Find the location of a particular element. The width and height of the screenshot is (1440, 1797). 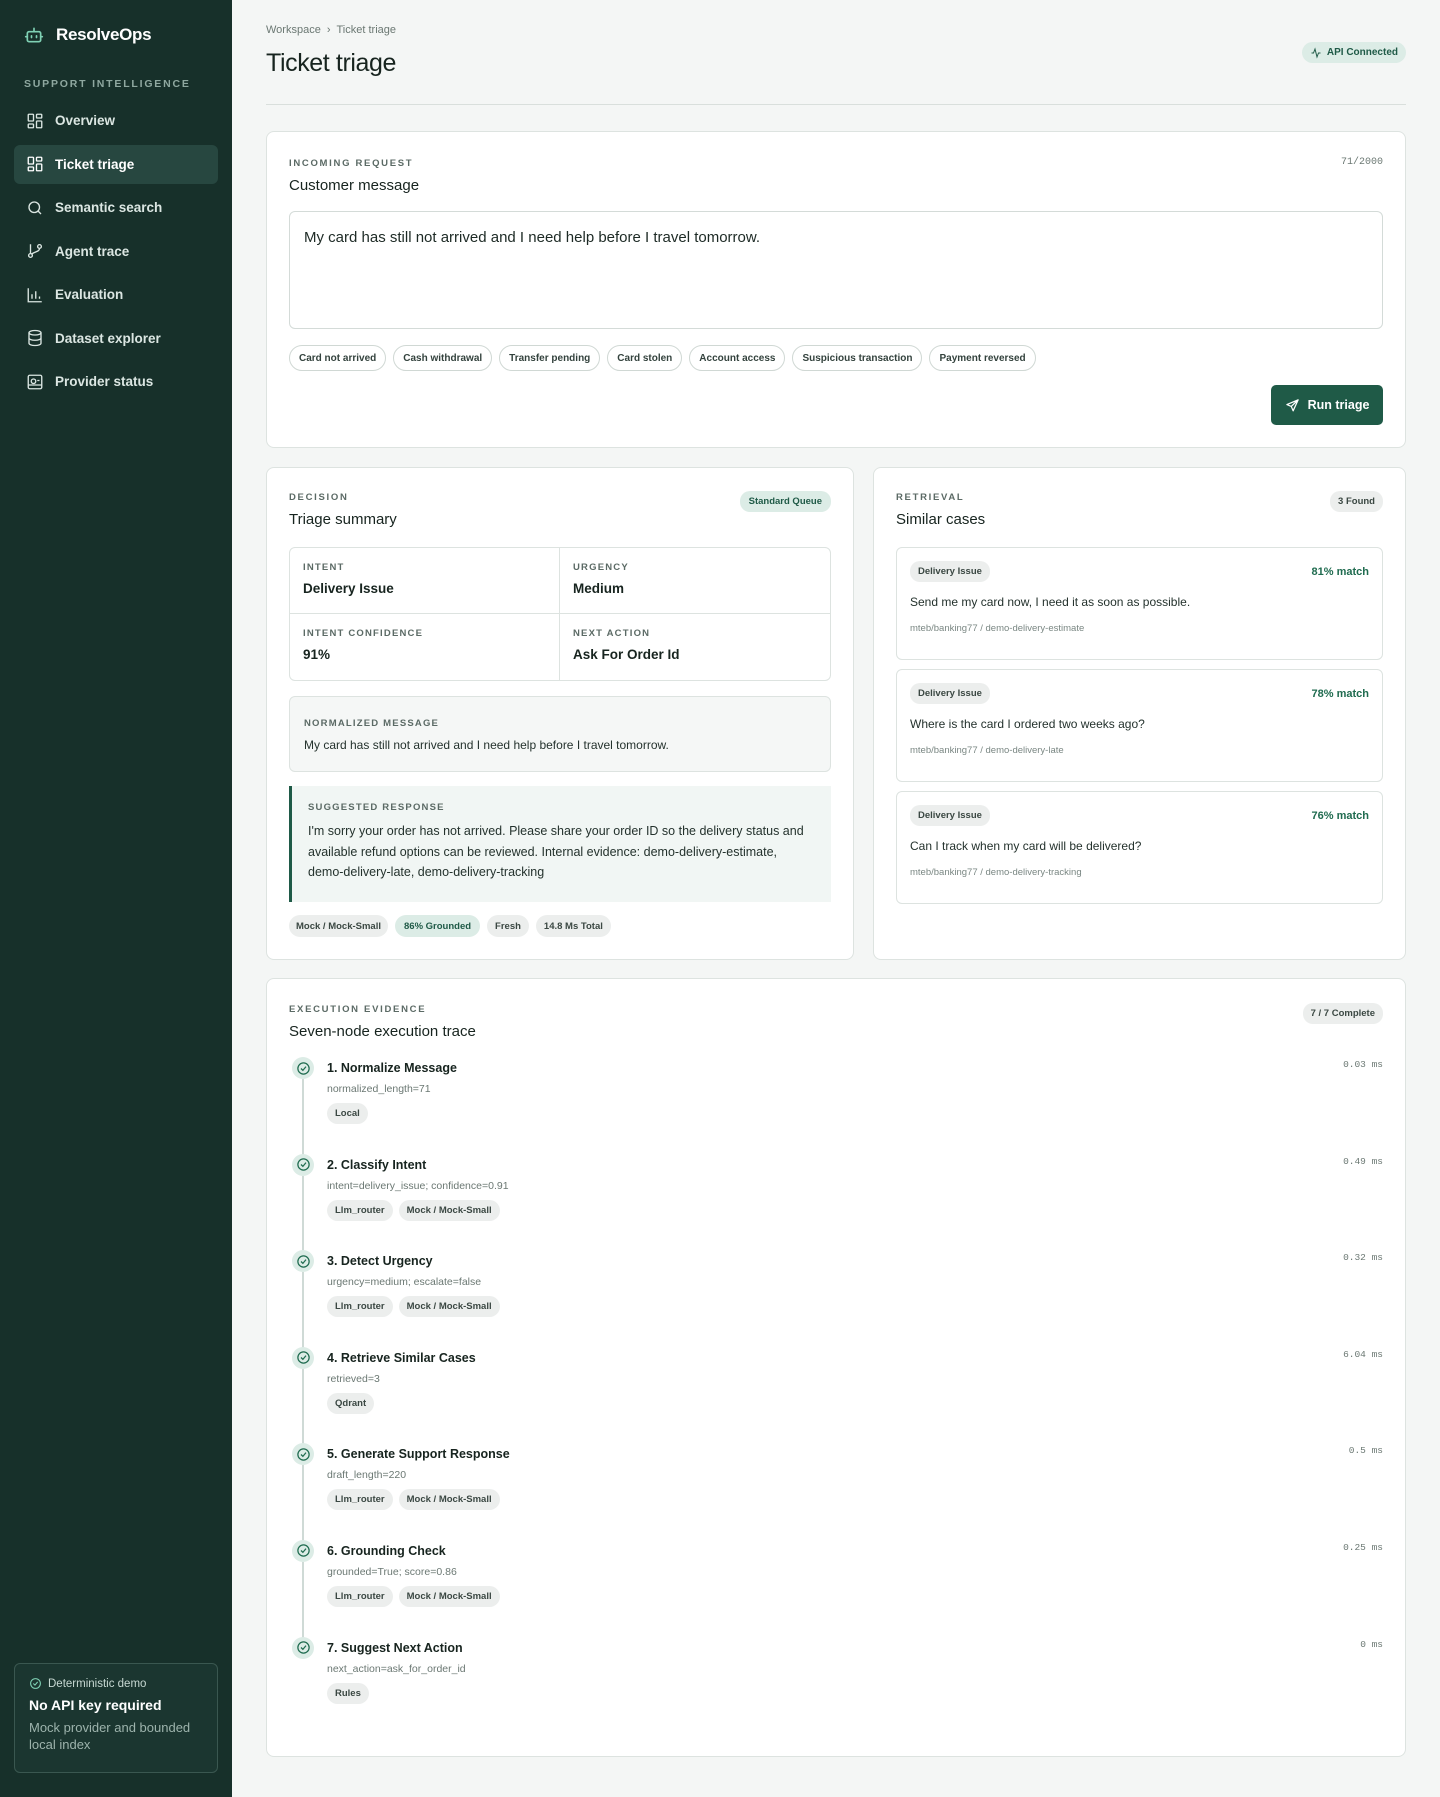

send-icon is located at coordinates (1292, 404).